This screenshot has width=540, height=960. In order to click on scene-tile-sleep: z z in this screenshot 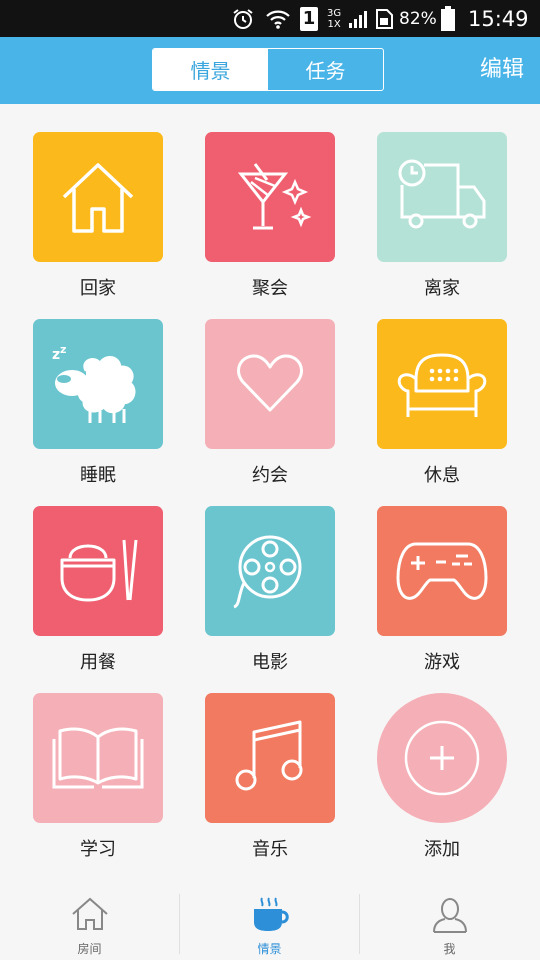, I will do `click(98, 384)`.